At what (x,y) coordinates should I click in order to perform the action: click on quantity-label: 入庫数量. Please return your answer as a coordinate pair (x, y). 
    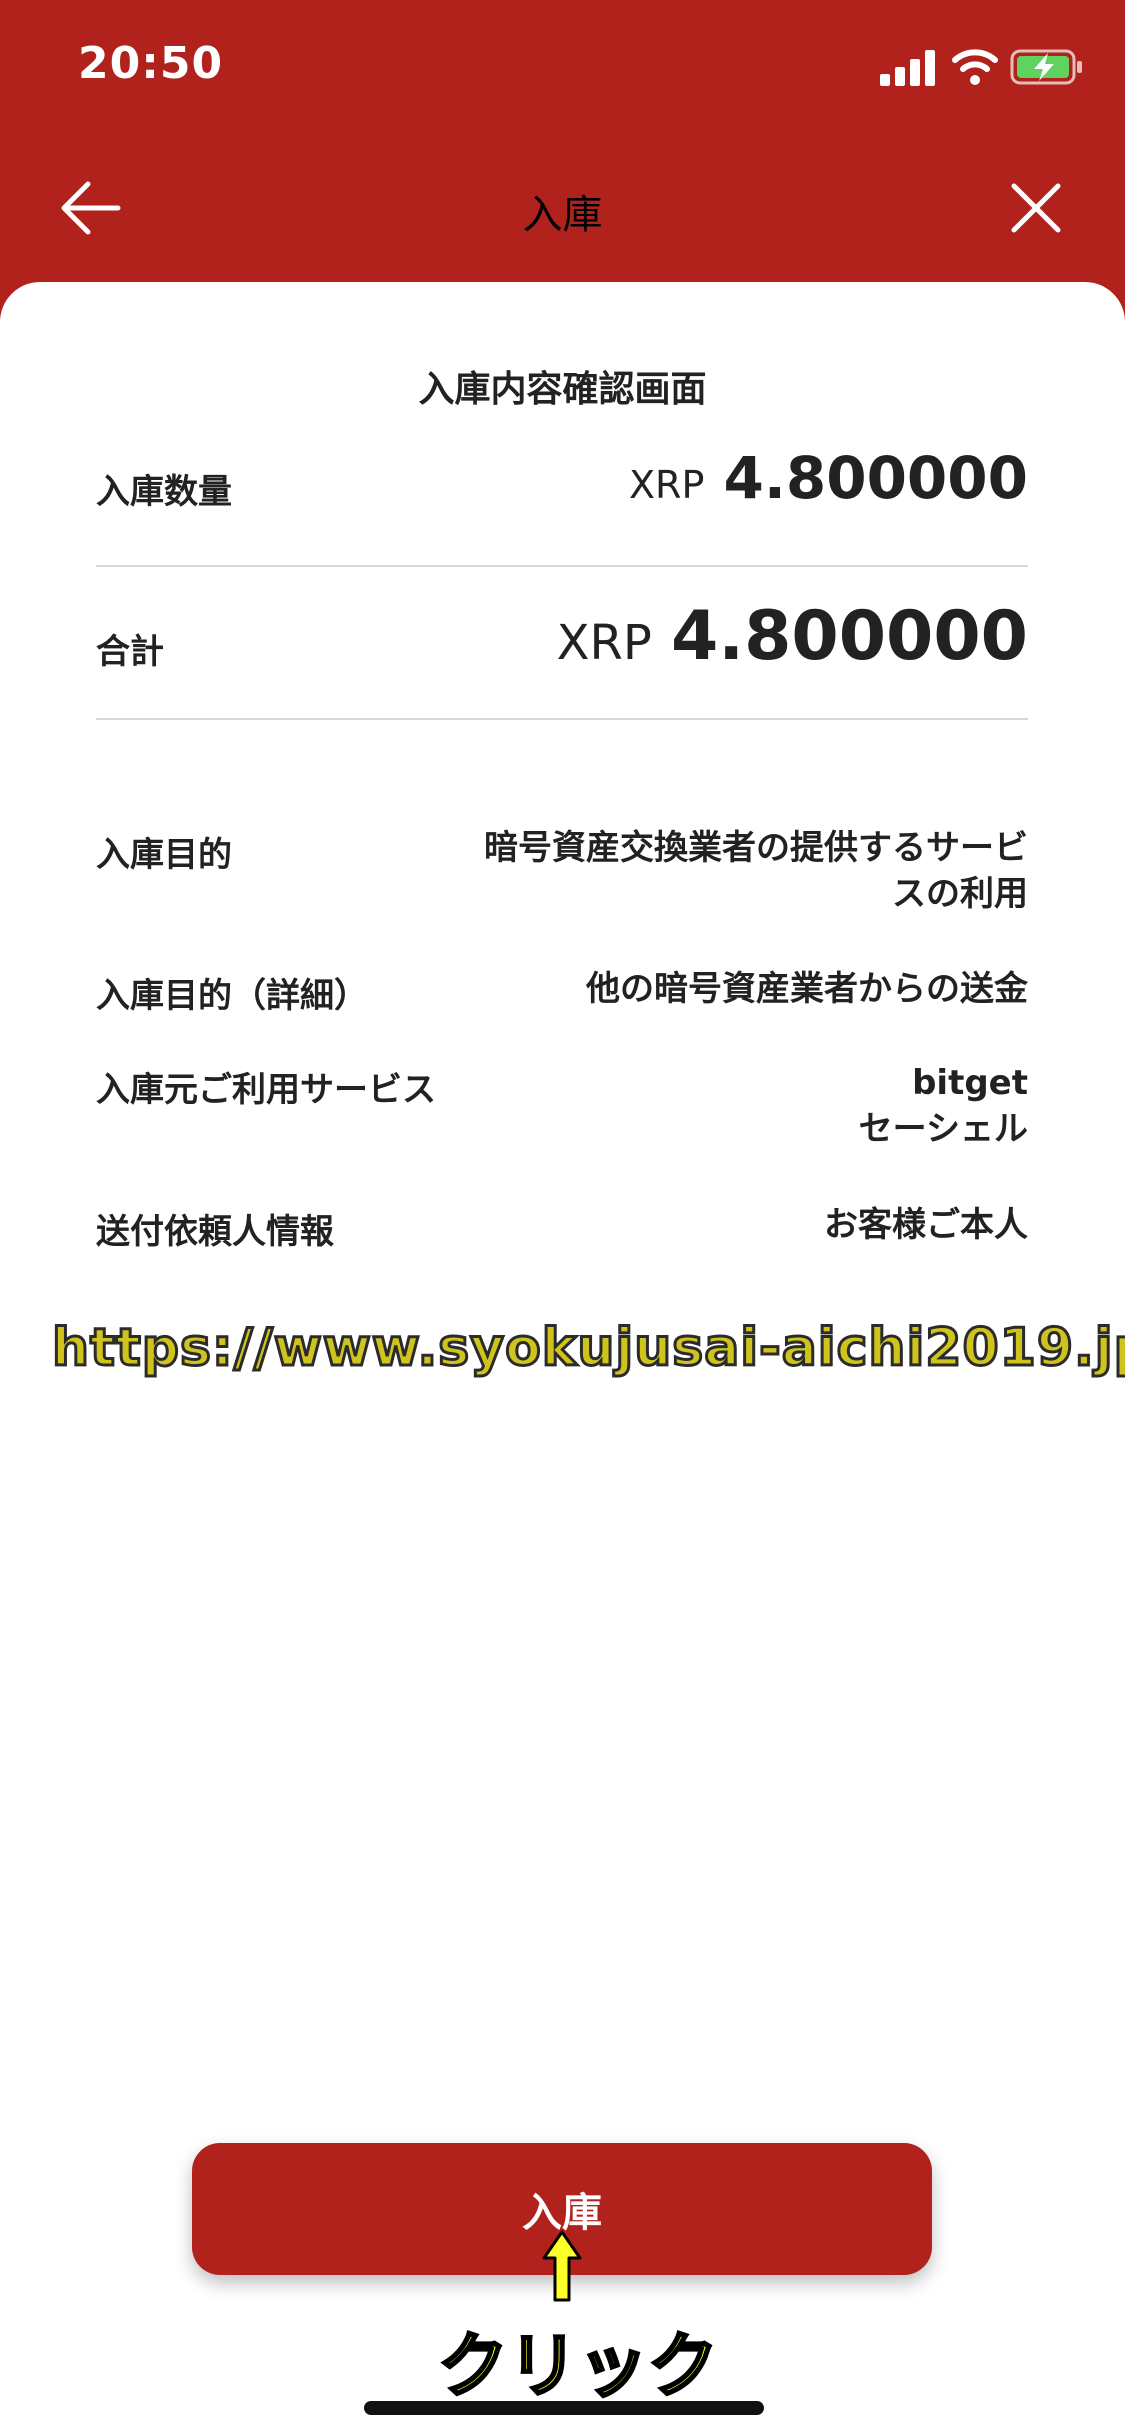
    Looking at the image, I should click on (164, 492).